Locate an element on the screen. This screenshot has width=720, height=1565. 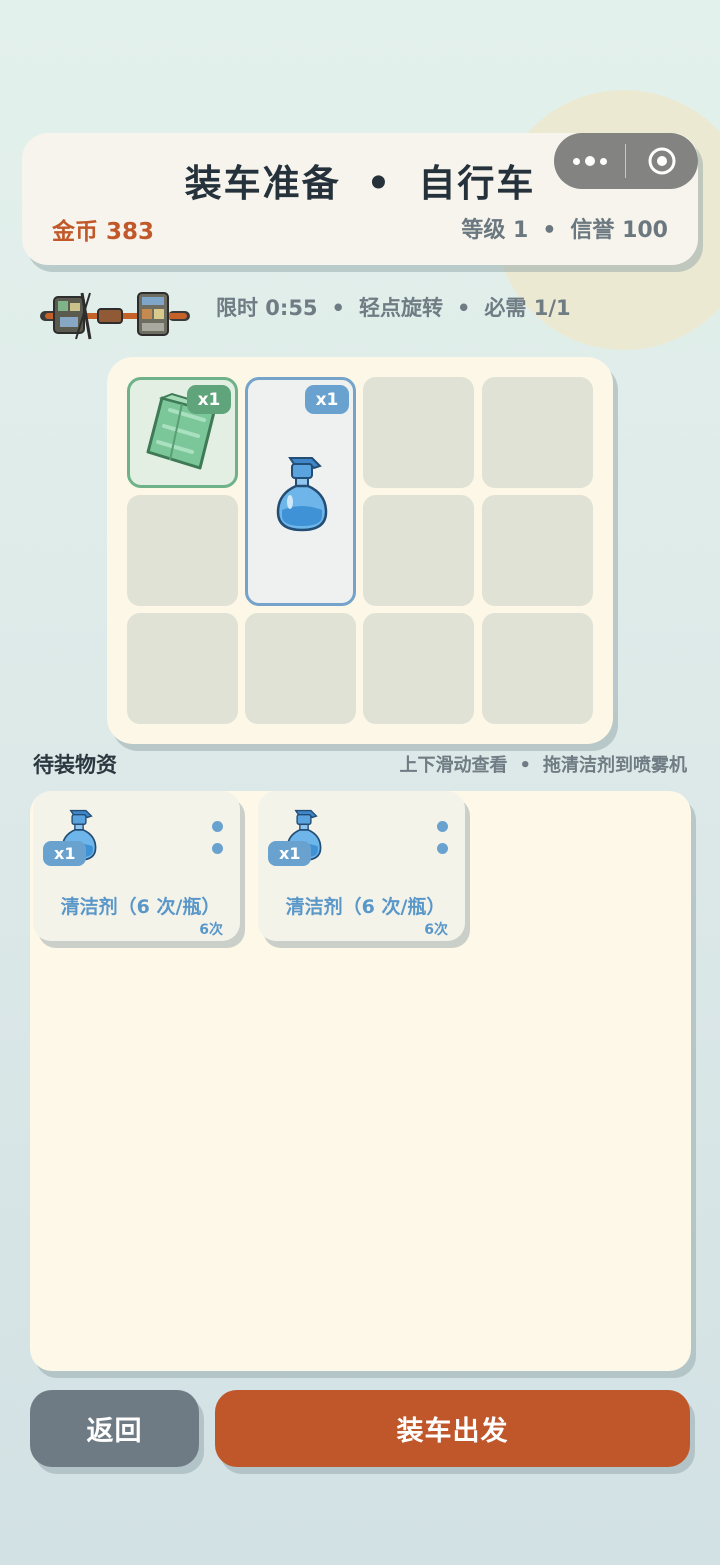
miniprogram-capsule is located at coordinates (626, 161).